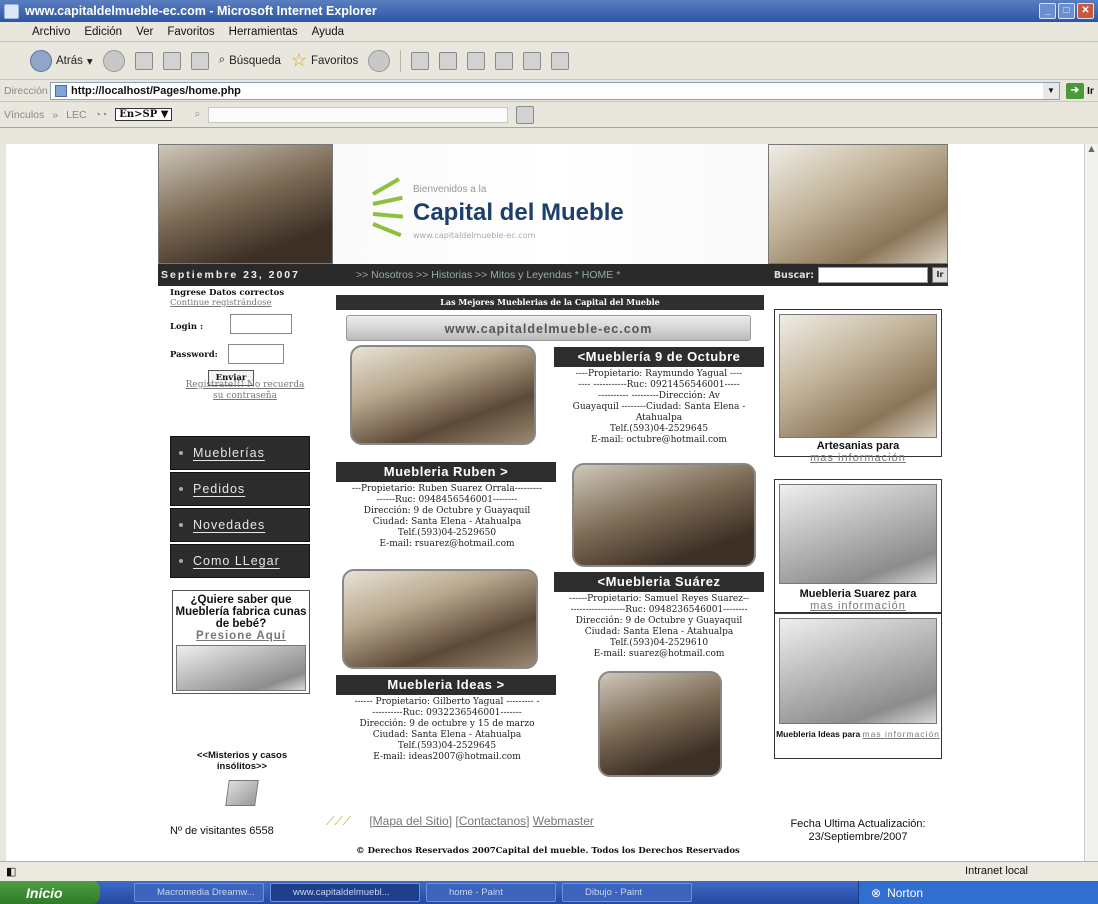 This screenshot has height=904, width=1098. What do you see at coordinates (905, 893) in the screenshot?
I see `norton-label: Norton` at bounding box center [905, 893].